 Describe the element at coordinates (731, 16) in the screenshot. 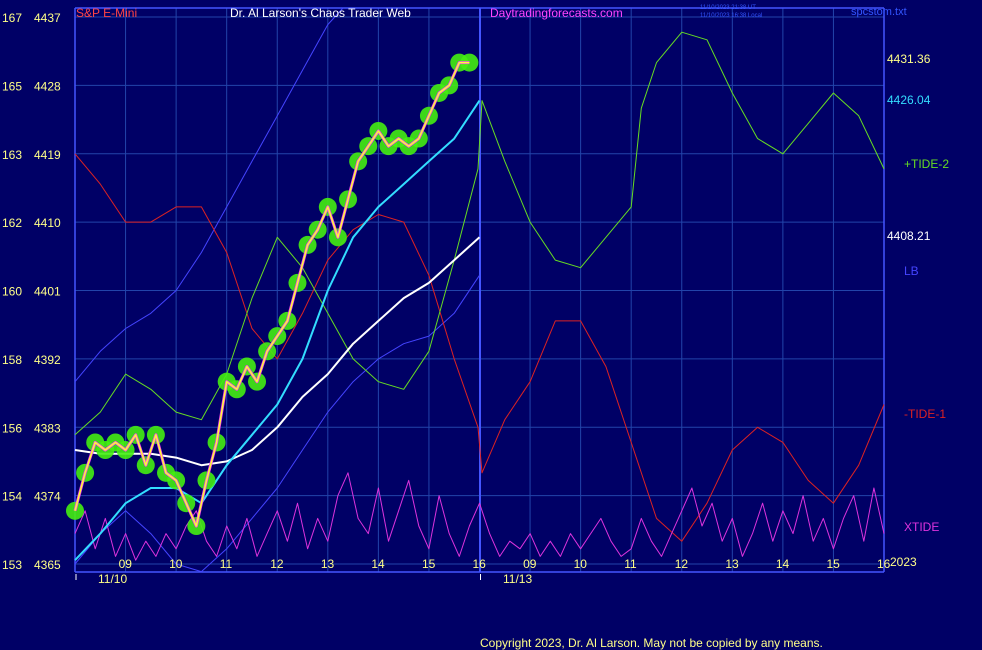

I see `timestamp-local: 11/10/2023 16:38 Local` at that location.